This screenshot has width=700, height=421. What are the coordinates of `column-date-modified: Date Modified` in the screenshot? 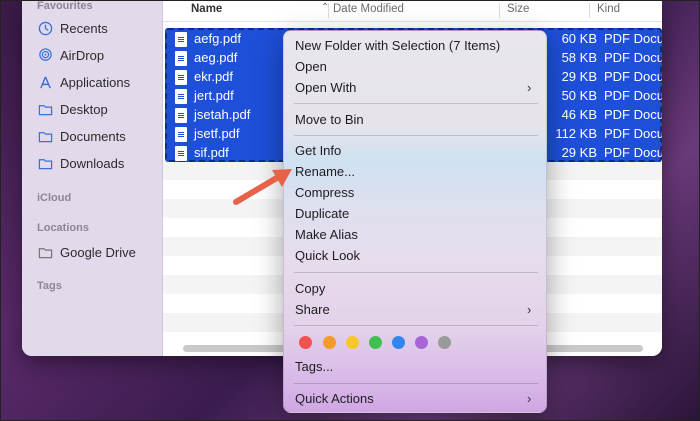 It's located at (368, 9).